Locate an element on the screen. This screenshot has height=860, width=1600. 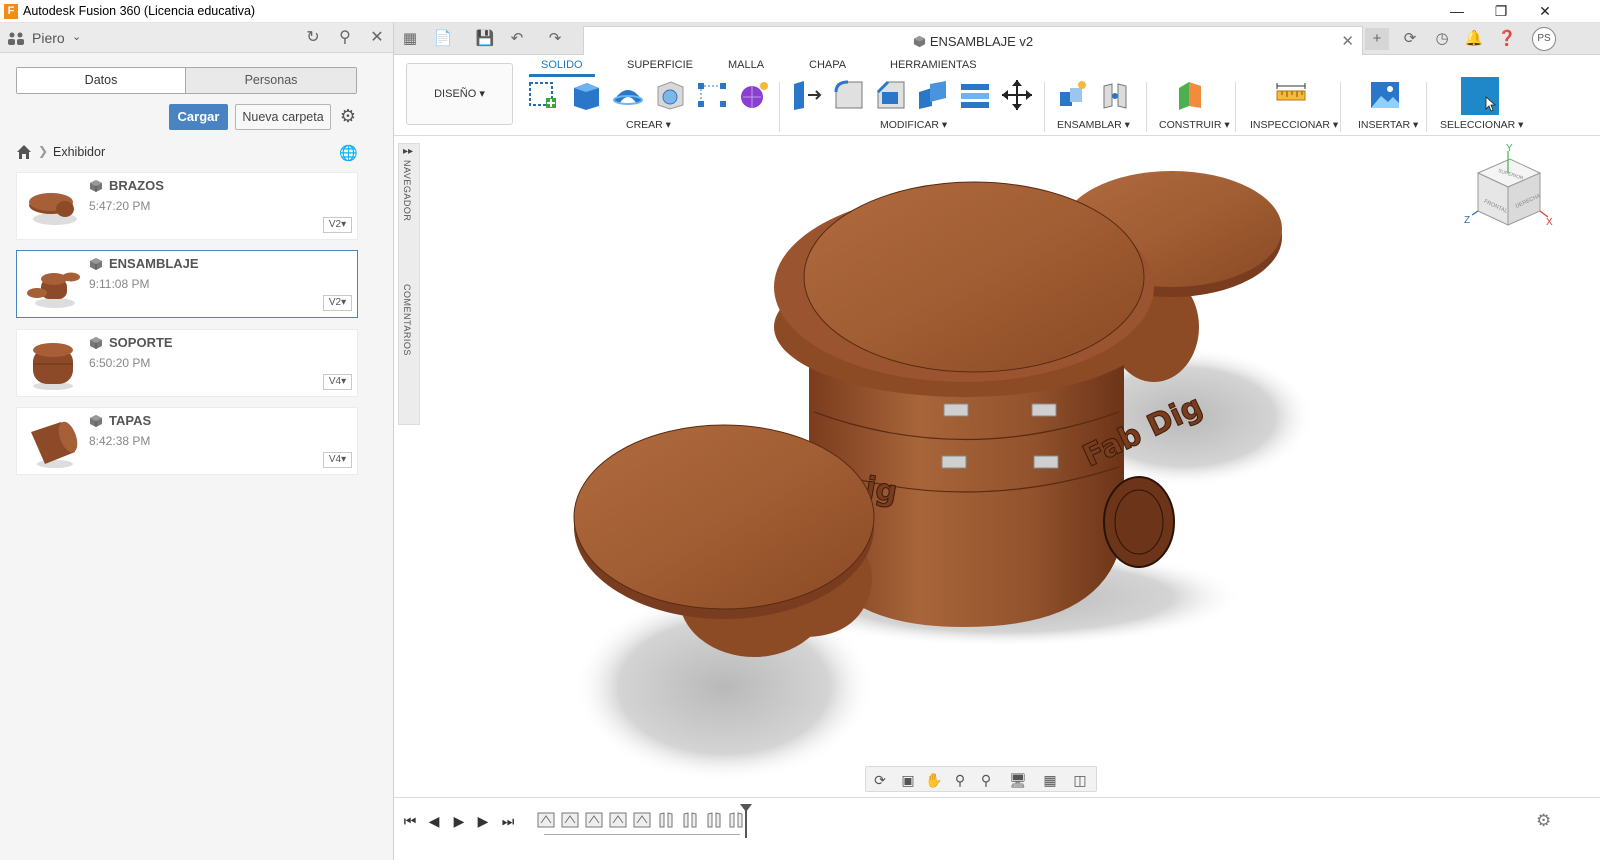
minimize-button: — is located at coordinates (1457, 11).